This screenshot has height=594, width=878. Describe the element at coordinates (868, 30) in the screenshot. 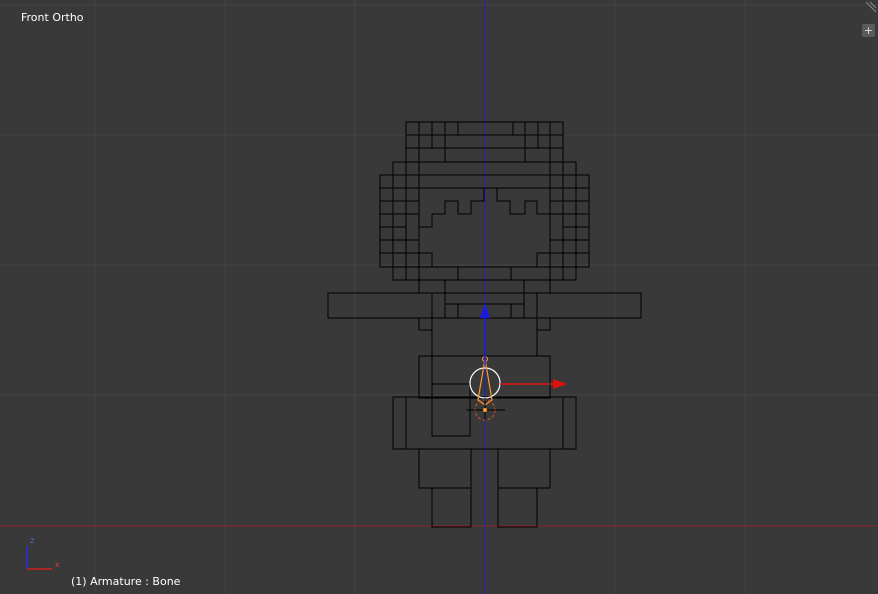

I see `properties-toggle-button: +` at that location.